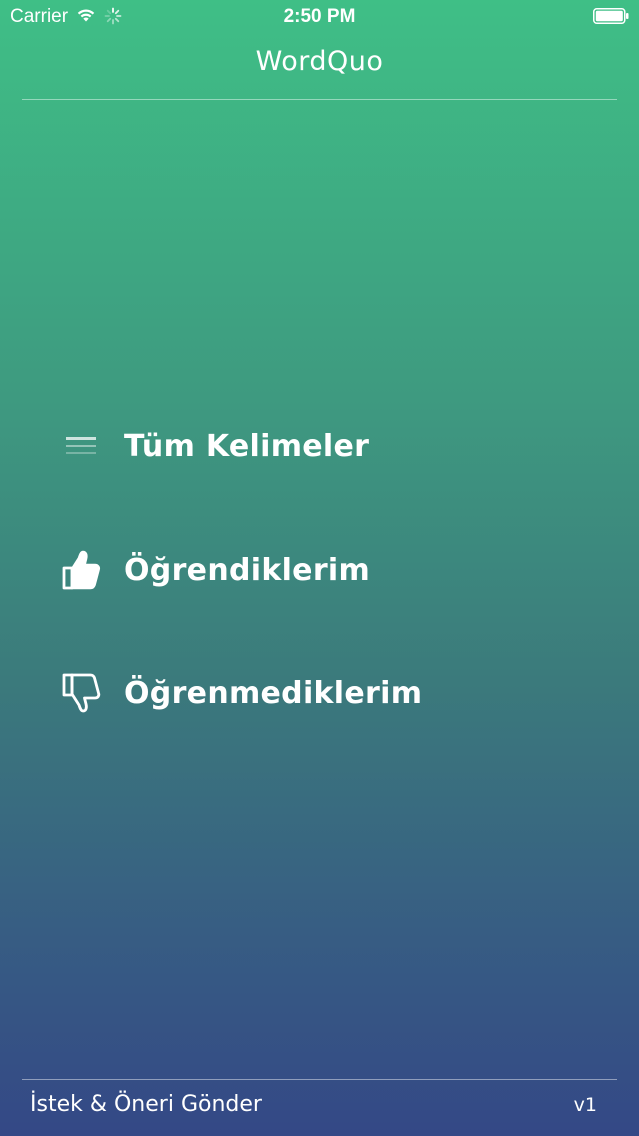  What do you see at coordinates (273, 693) in the screenshot?
I see `menu-item-label: Öğrenmediklerim` at bounding box center [273, 693].